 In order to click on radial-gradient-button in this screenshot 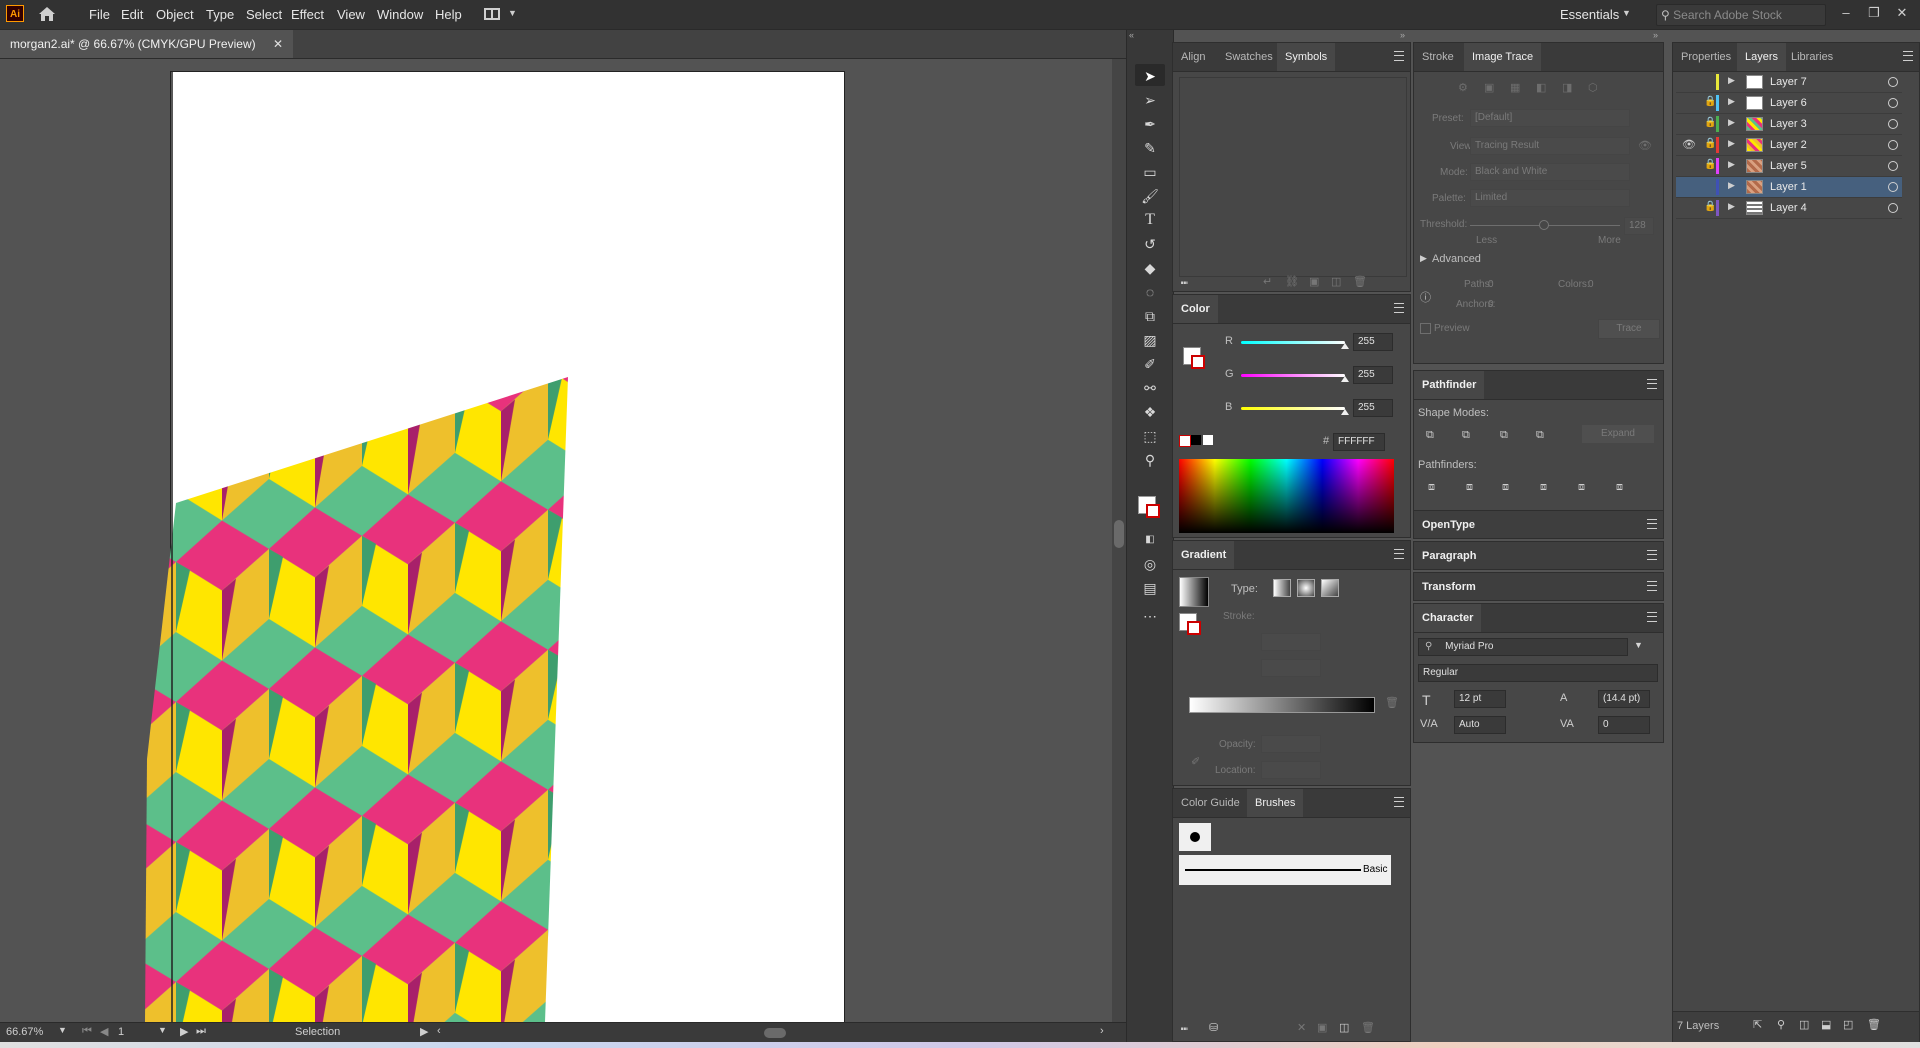, I will do `click(1306, 588)`.